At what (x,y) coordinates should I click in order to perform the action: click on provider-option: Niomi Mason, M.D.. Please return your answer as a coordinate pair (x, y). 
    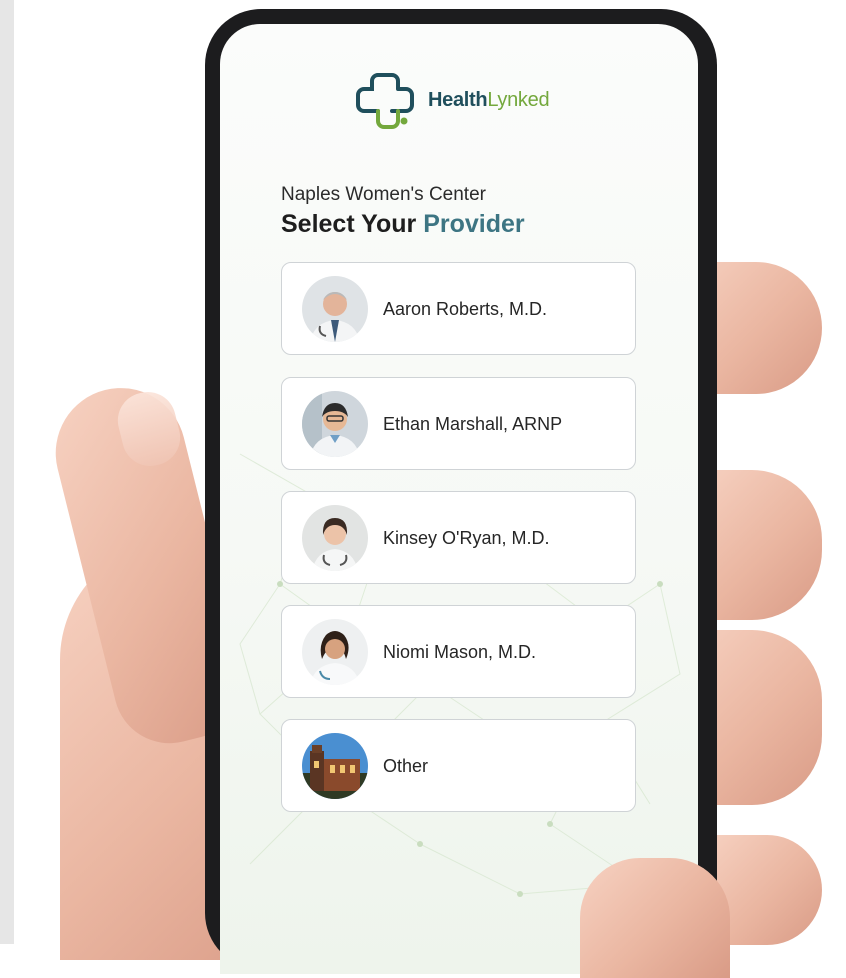
    Looking at the image, I should click on (458, 651).